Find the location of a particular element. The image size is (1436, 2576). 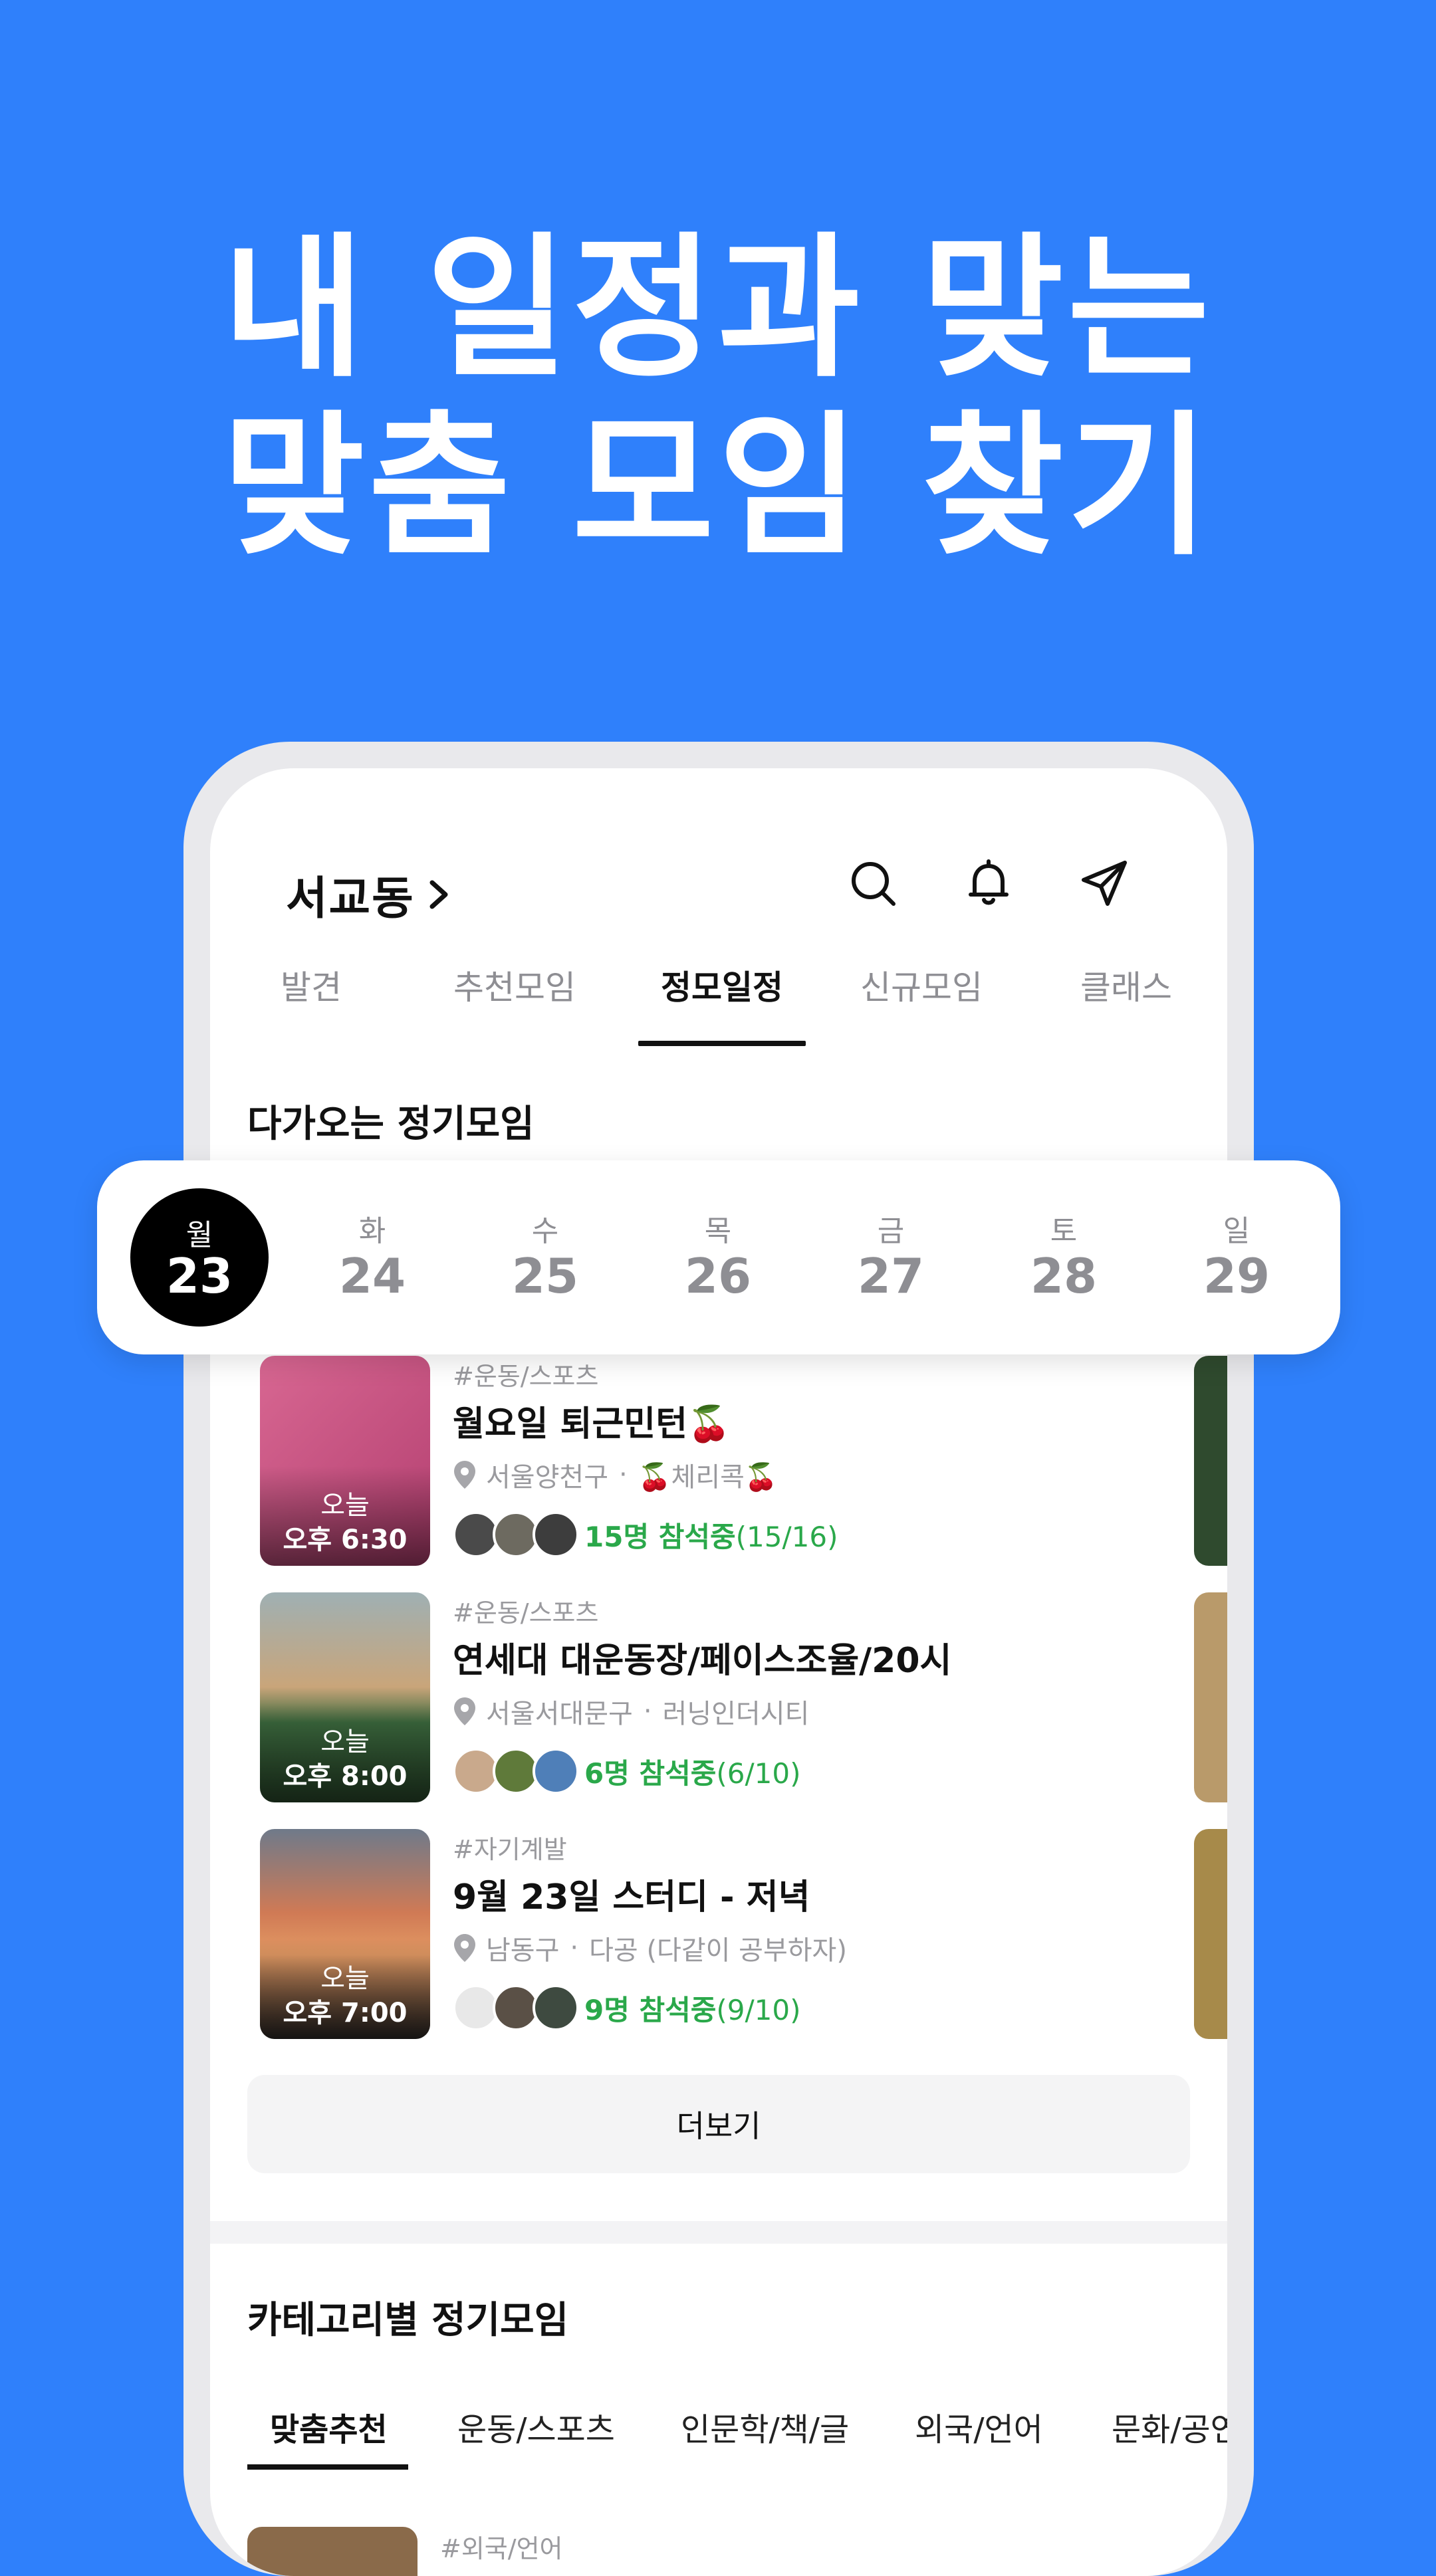

tab-new: 신규모임 is located at coordinates (922, 985).